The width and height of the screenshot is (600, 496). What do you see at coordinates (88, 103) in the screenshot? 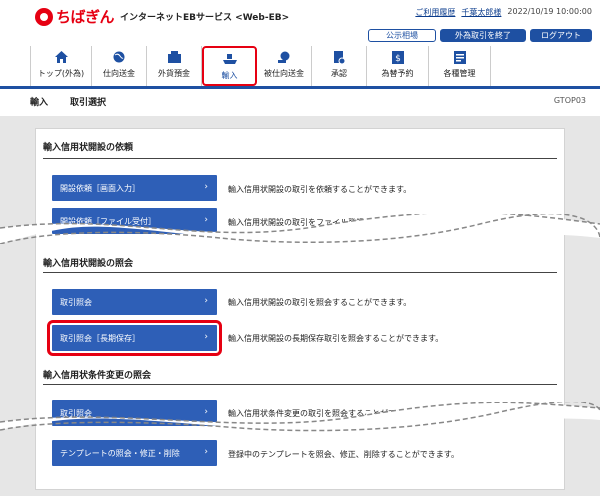
I see `breadcrumb-page: 取引選択` at bounding box center [88, 103].